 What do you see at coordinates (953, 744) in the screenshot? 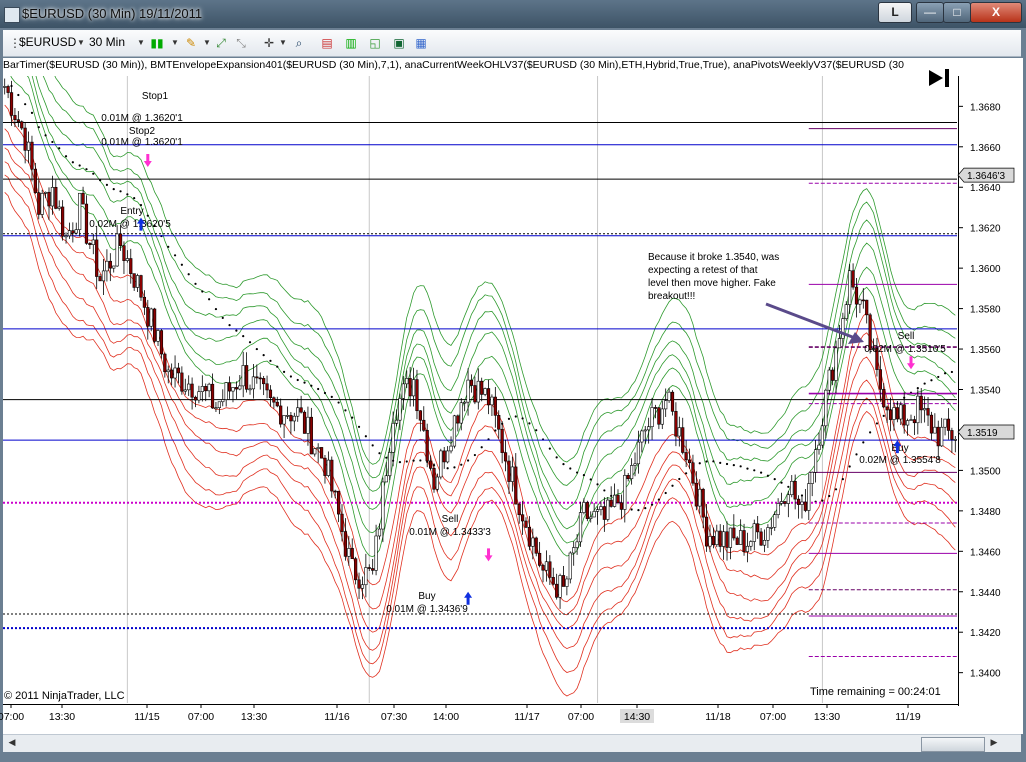
I see `scroll-thumb` at bounding box center [953, 744].